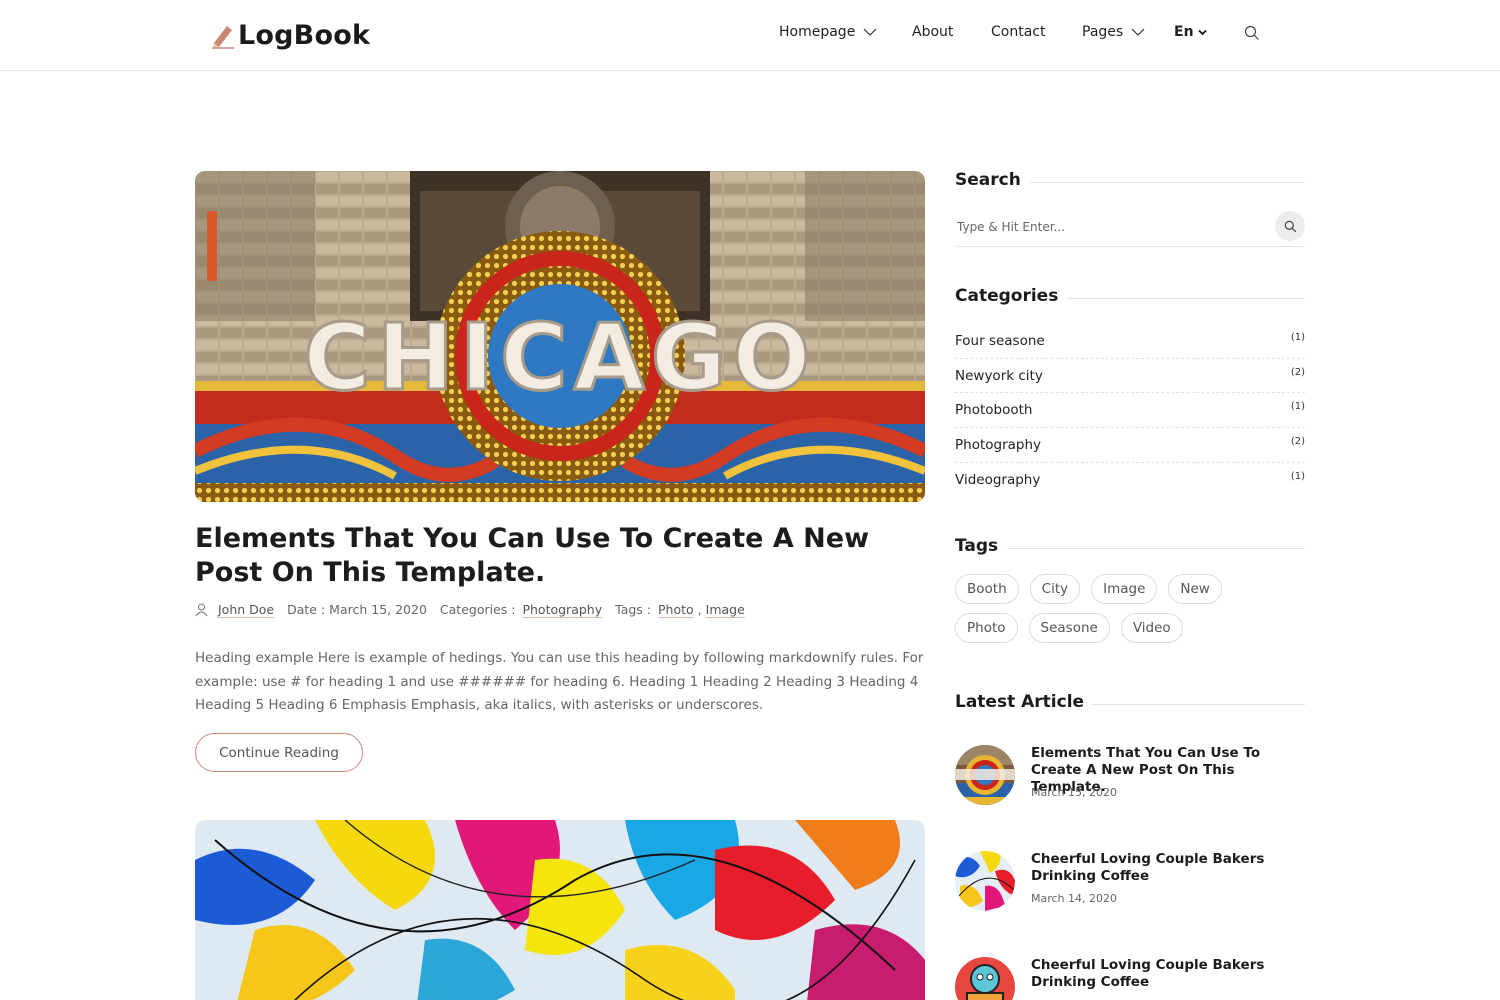 The width and height of the screenshot is (1500, 1000). What do you see at coordinates (559, 357) in the screenshot?
I see `chicago-sign-text: CHICAGO` at bounding box center [559, 357].